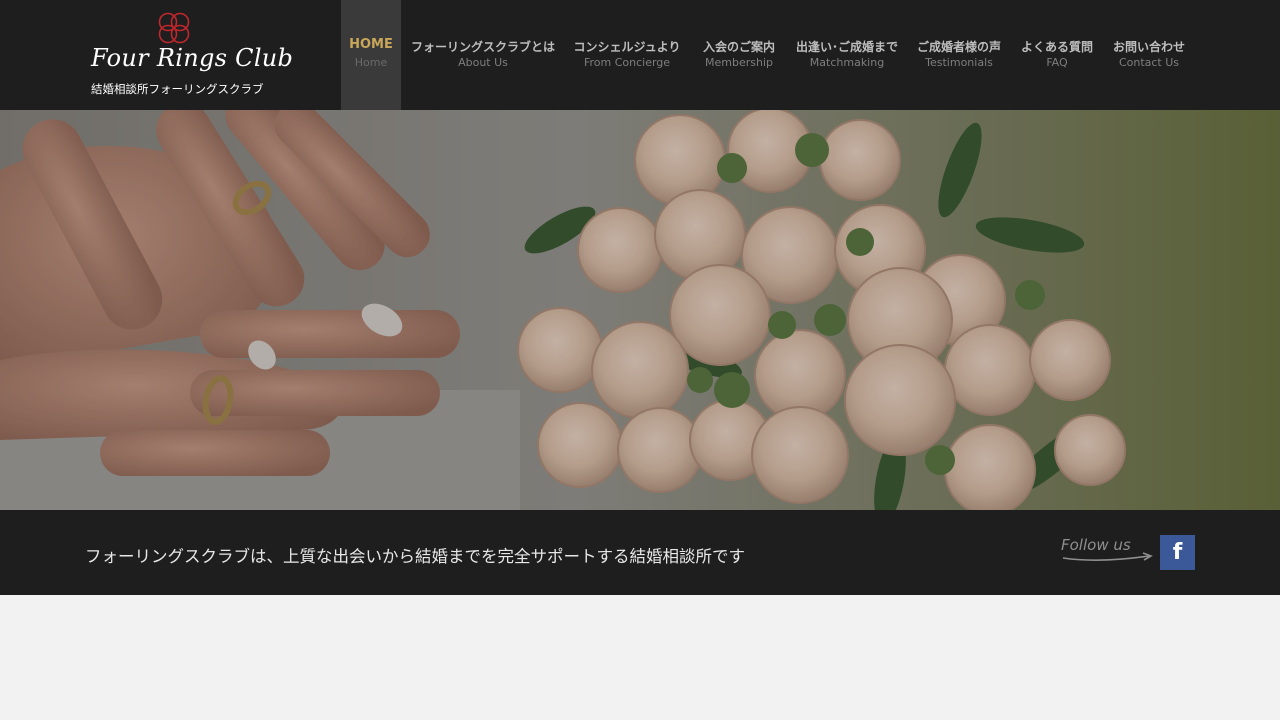  Describe the element at coordinates (959, 62) in the screenshot. I see `nav-item-sublabel: Testimonials` at that location.